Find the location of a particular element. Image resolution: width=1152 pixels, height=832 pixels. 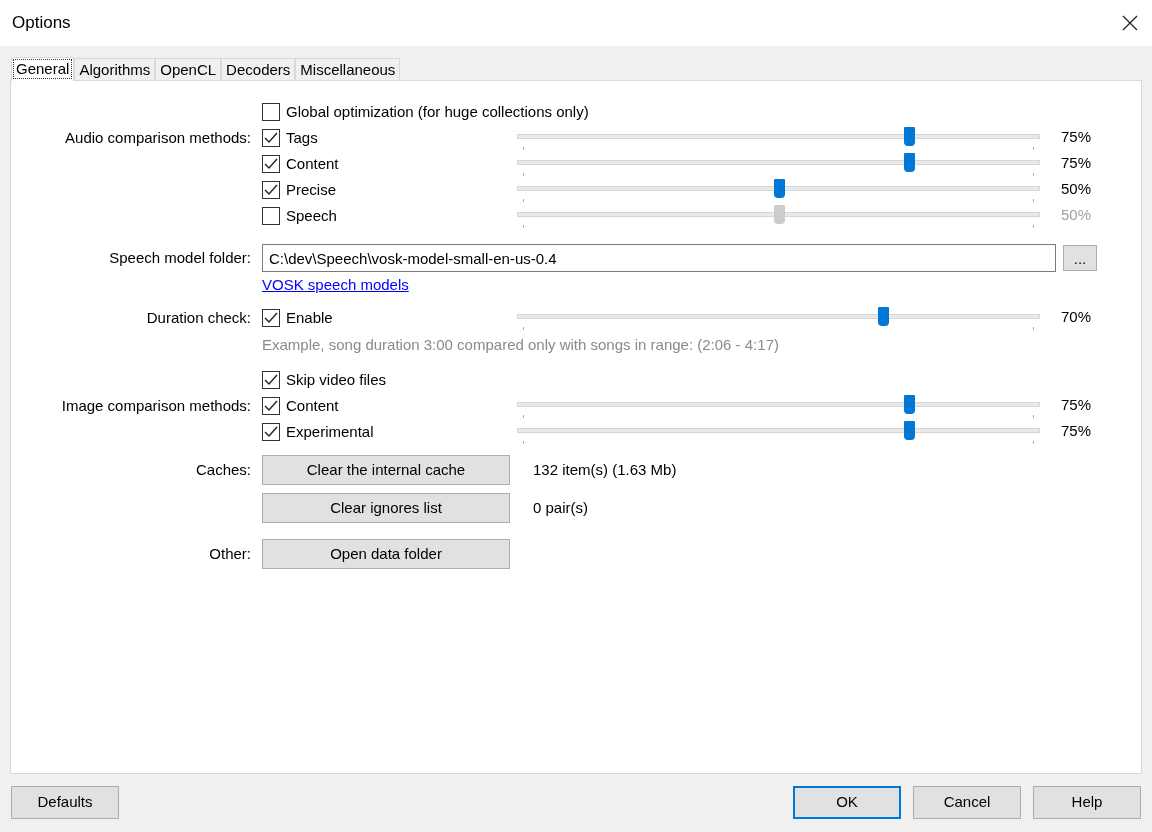

option-label: Audio comparison methods: is located at coordinates (158, 137).